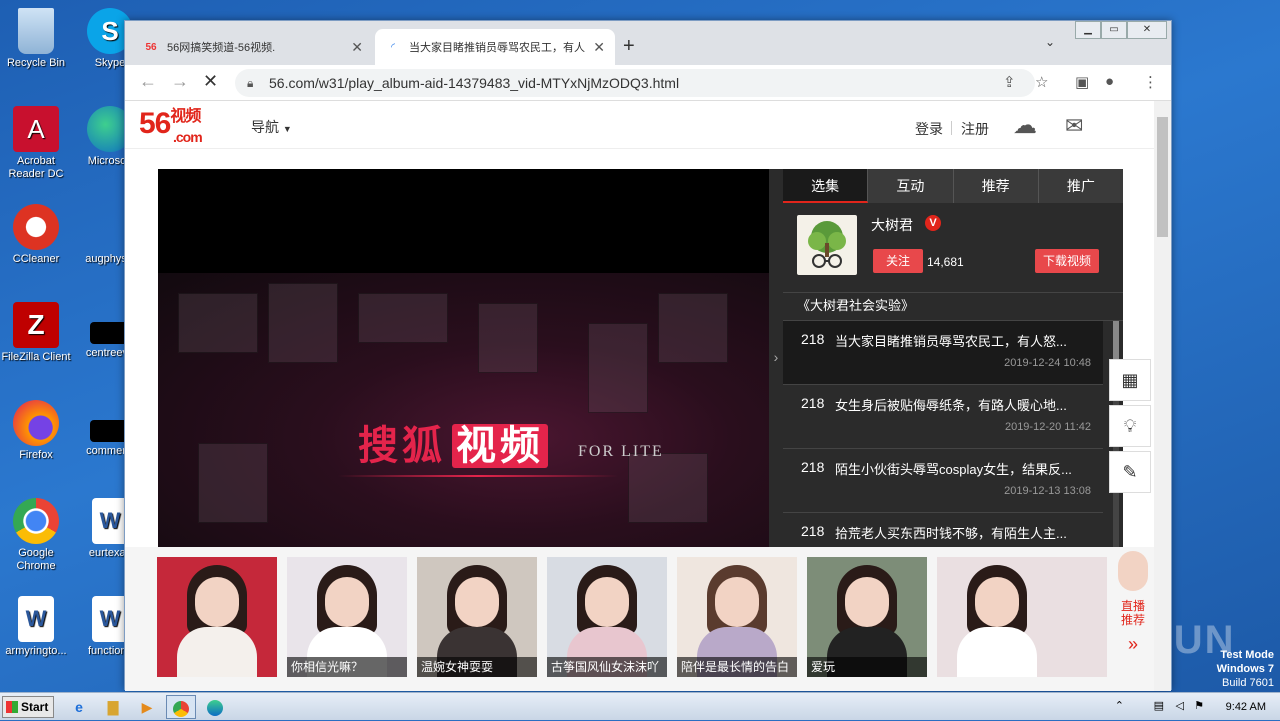 This screenshot has height=721, width=1280. I want to click on tab-current-video: ◜ 当大家目睹推销员辱骂农民工，有人 ✕, so click(495, 47).